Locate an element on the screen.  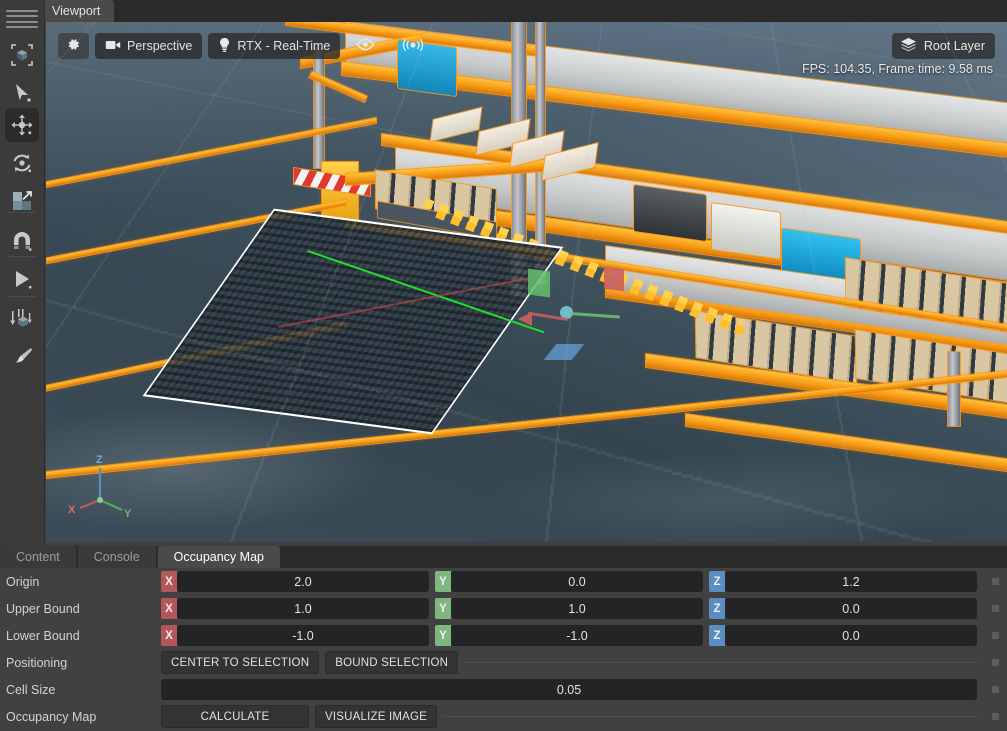
move-tool-button is located at coordinates (22, 125).